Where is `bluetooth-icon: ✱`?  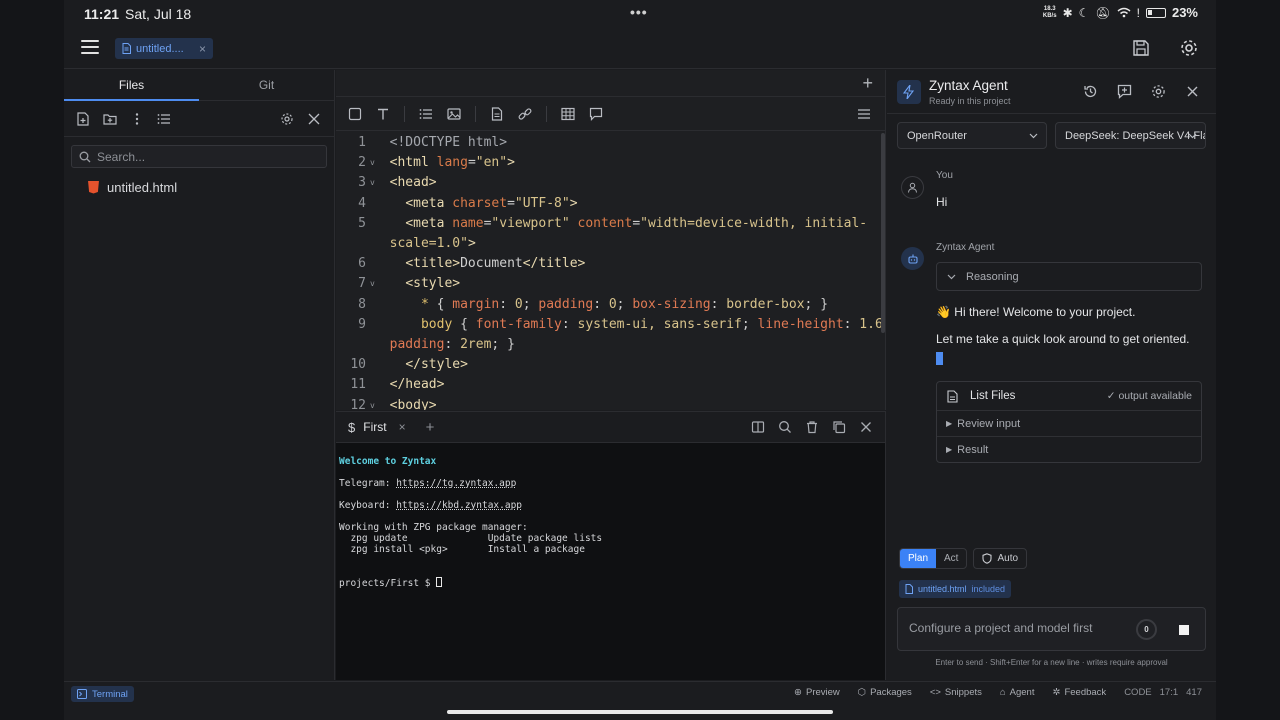 bluetooth-icon: ✱ is located at coordinates (1067, 12).